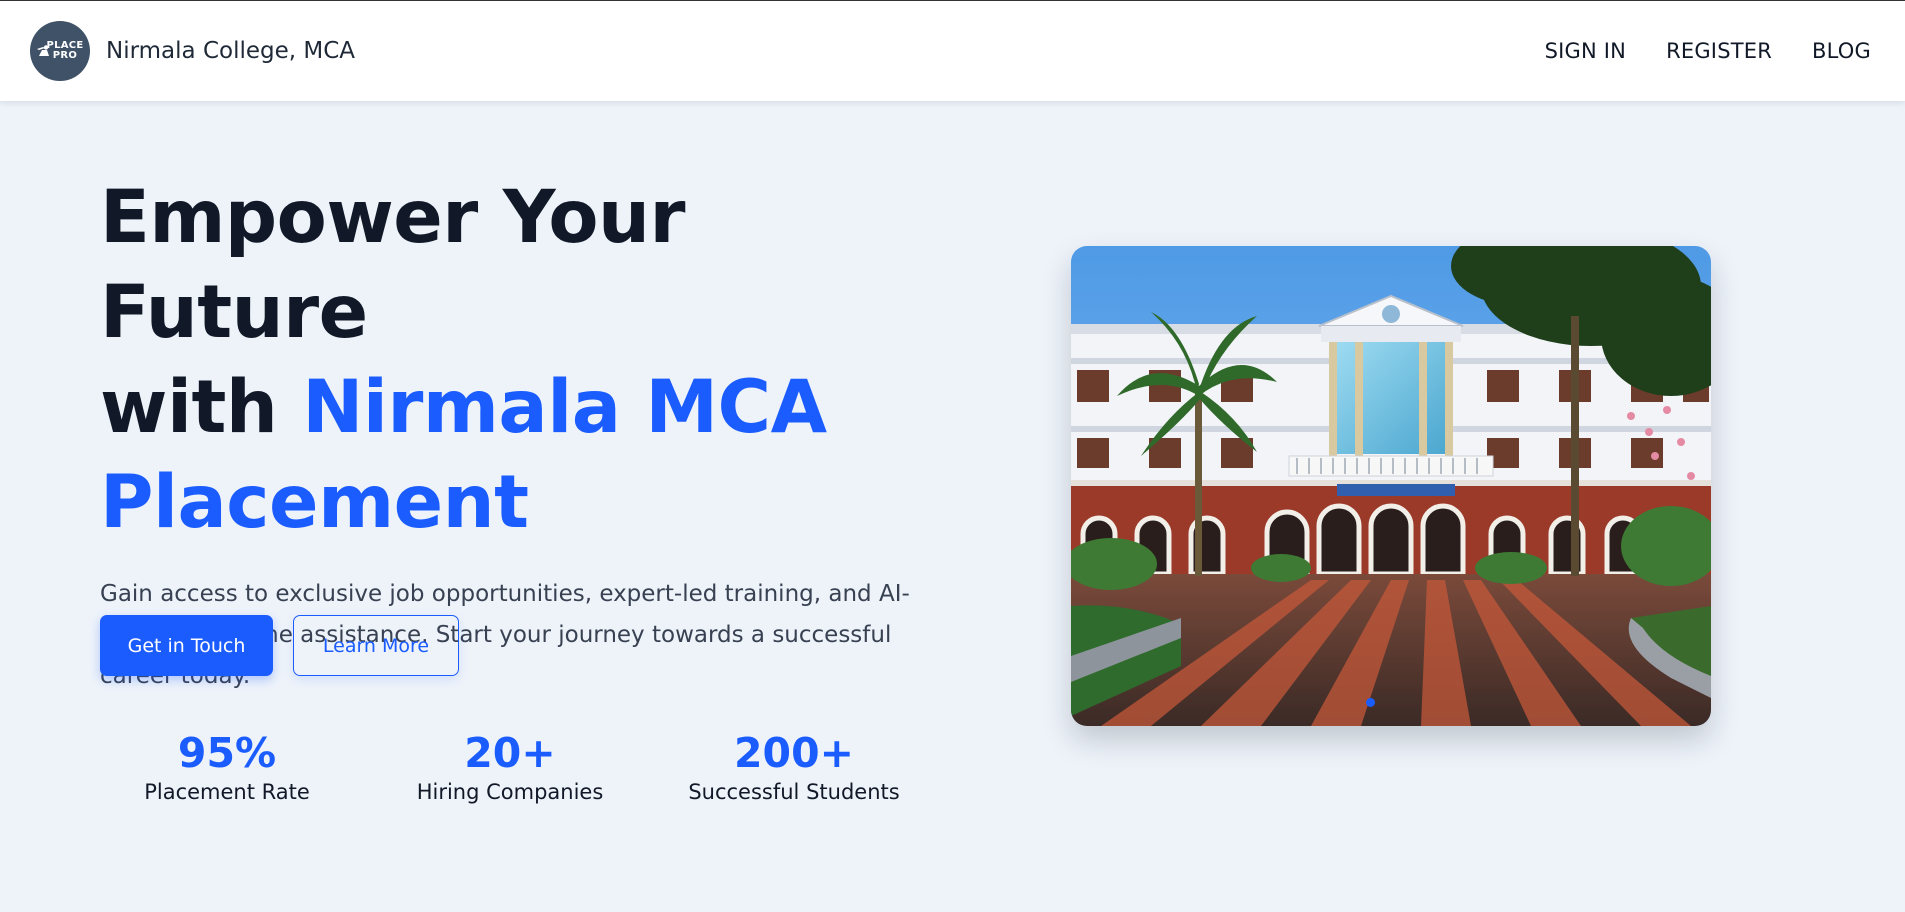 This screenshot has width=1905, height=912. Describe the element at coordinates (1719, 51) in the screenshot. I see `nav-register-link: REGISTER` at that location.